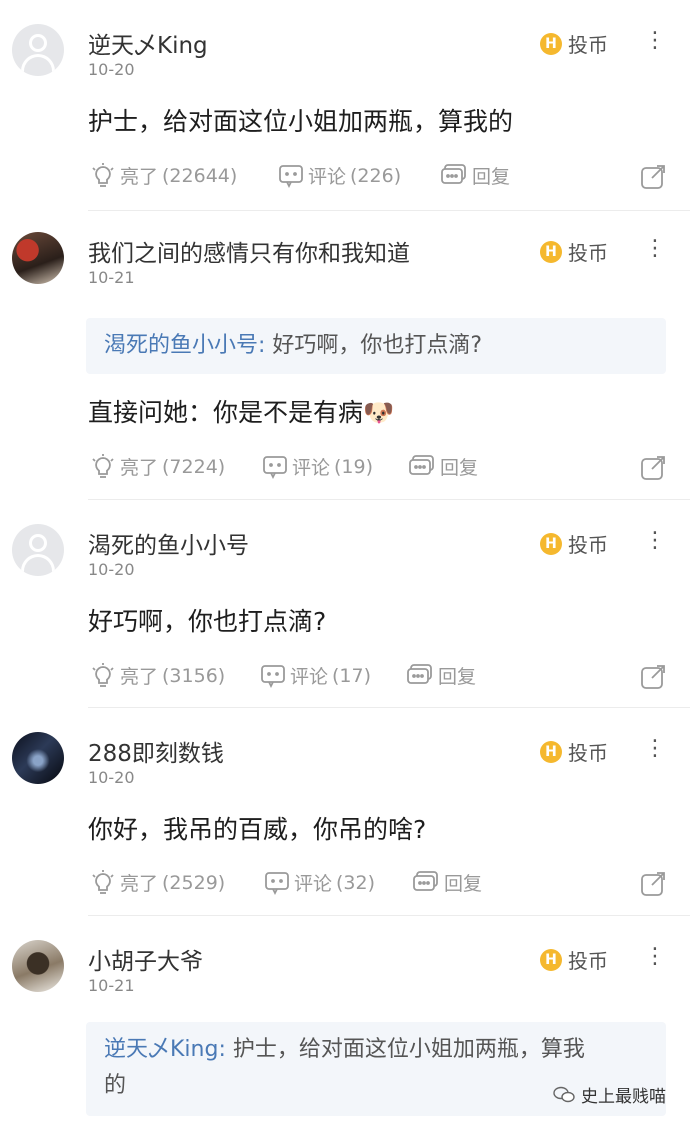 The image size is (690, 1124). Describe the element at coordinates (379, 886) in the screenshot. I see `action-bar: 亮了 (2529) 评论 (32) 回复` at that location.